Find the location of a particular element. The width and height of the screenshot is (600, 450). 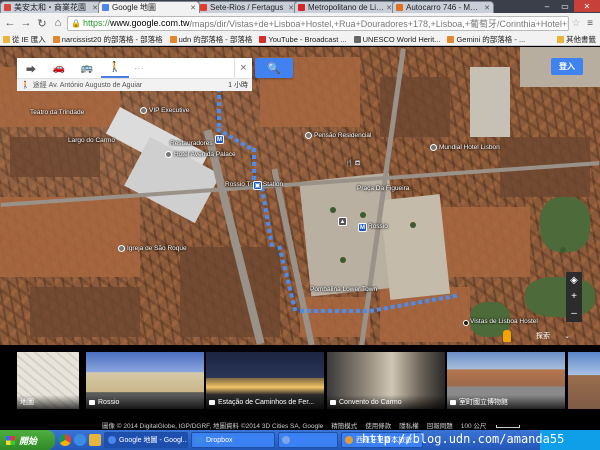

forward-arrow-icon: → is located at coordinates (26, 23).